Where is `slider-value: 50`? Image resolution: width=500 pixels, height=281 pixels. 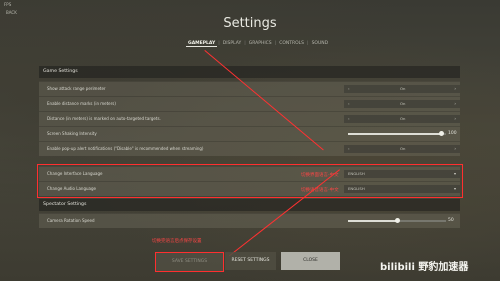
slider-value: 50 is located at coordinates (451, 220).